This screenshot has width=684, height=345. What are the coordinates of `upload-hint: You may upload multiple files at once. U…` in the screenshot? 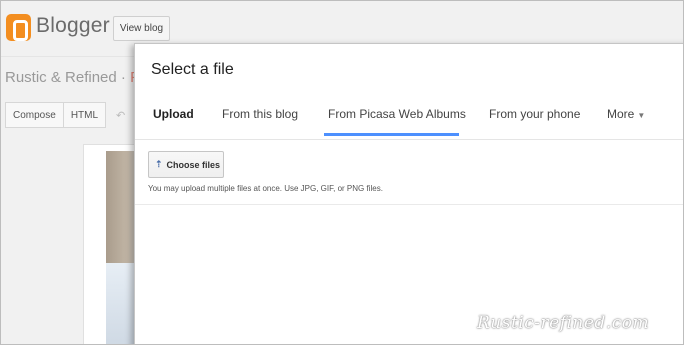 It's located at (265, 188).